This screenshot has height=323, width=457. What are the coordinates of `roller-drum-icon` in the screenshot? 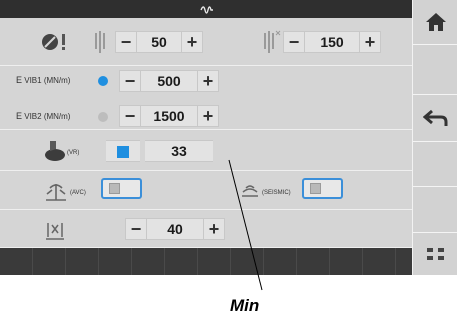 It's located at (55, 151).